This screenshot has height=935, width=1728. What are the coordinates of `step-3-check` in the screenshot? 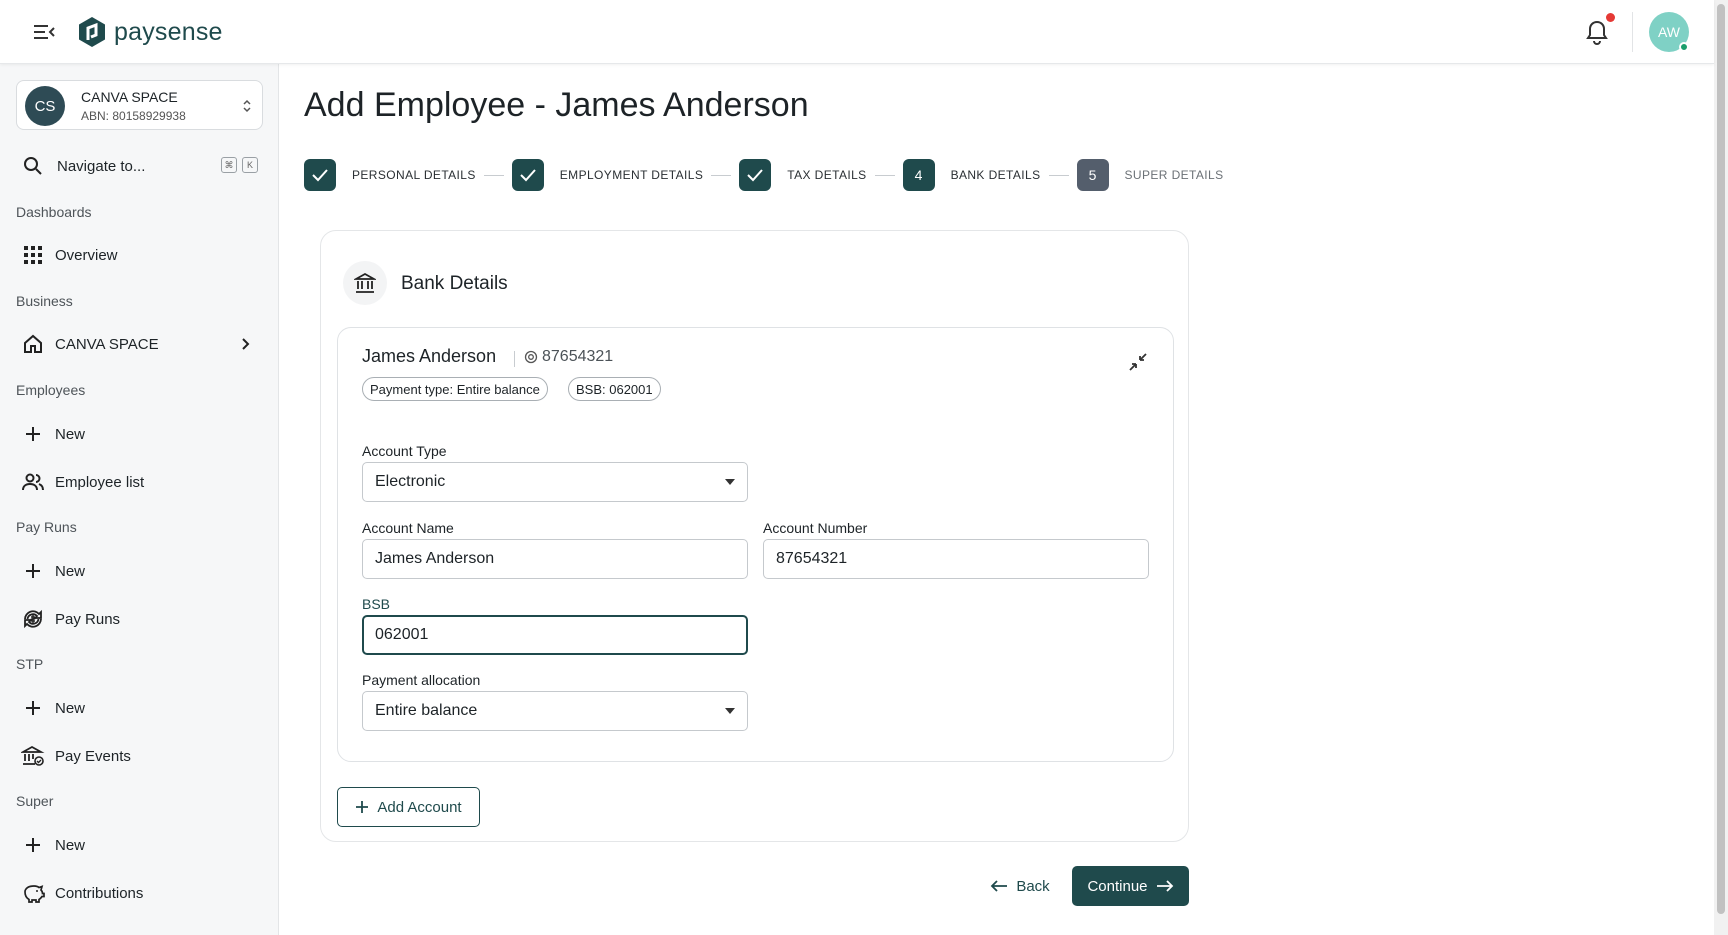 It's located at (755, 175).